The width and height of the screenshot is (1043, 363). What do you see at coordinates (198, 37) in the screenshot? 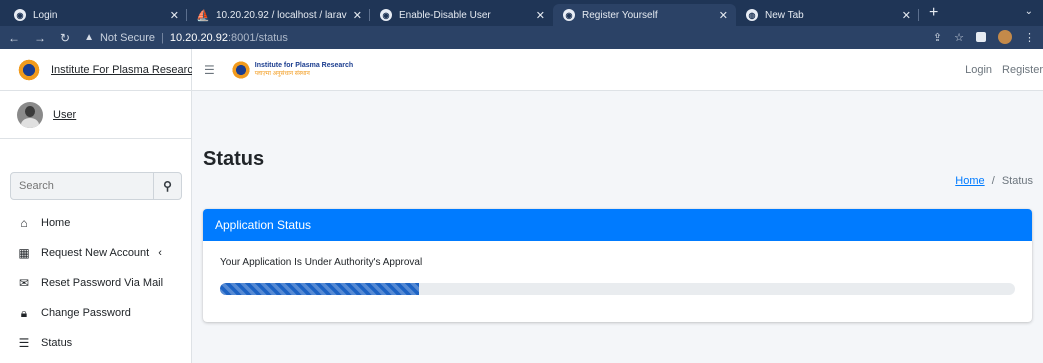
I see `url-host: 10.20.20.92` at bounding box center [198, 37].